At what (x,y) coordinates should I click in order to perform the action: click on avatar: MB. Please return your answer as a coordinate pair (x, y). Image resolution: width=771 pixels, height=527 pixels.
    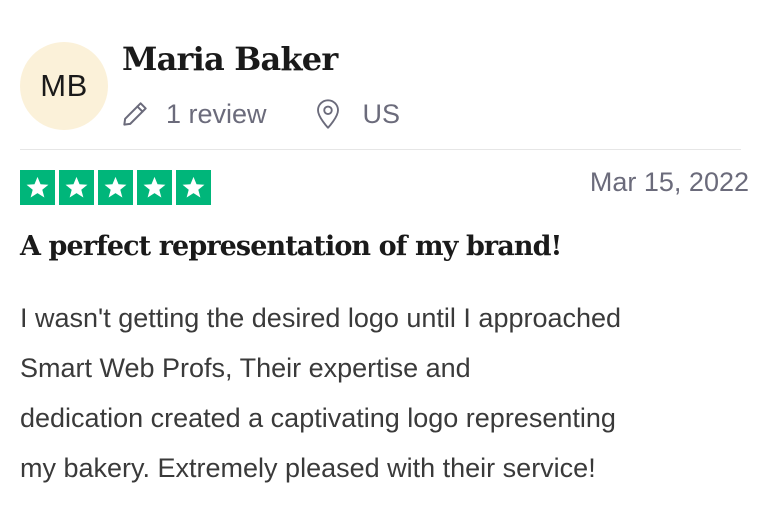
    Looking at the image, I should click on (64, 86).